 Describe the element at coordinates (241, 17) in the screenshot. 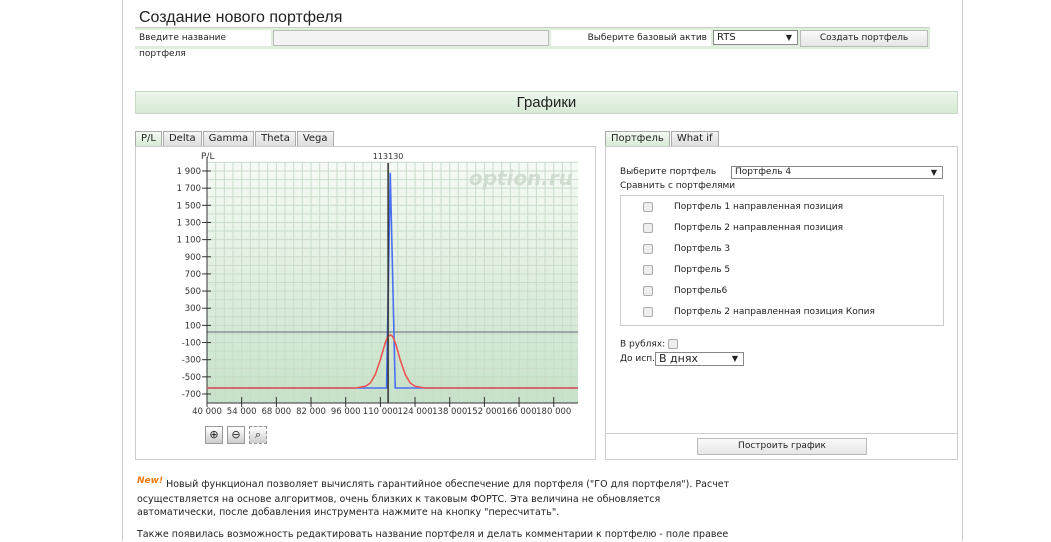

I see `create-portfolio-title: Создание нового портфеля` at that location.